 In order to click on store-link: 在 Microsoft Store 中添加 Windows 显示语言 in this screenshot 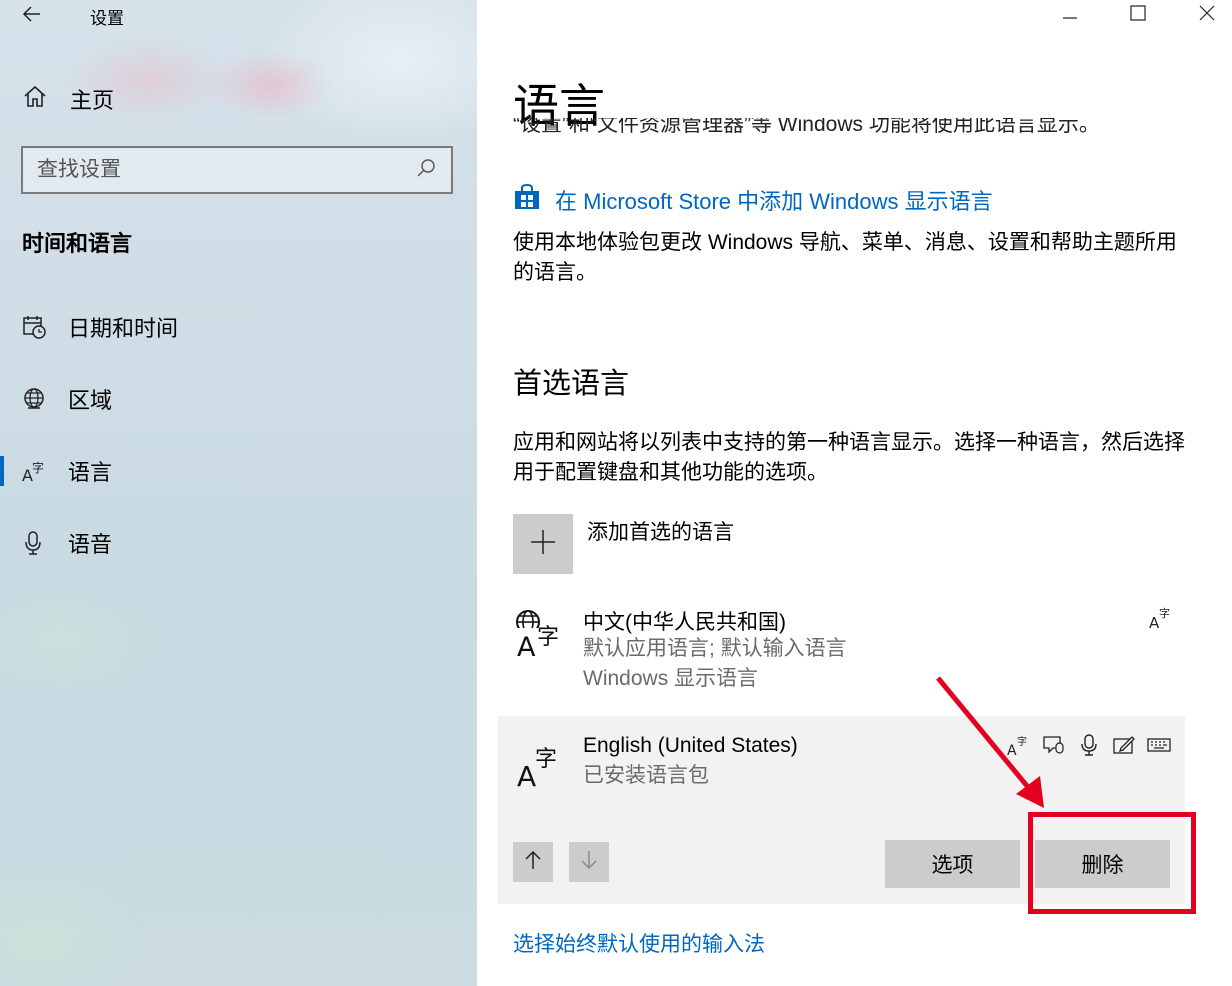, I will do `click(753, 199)`.